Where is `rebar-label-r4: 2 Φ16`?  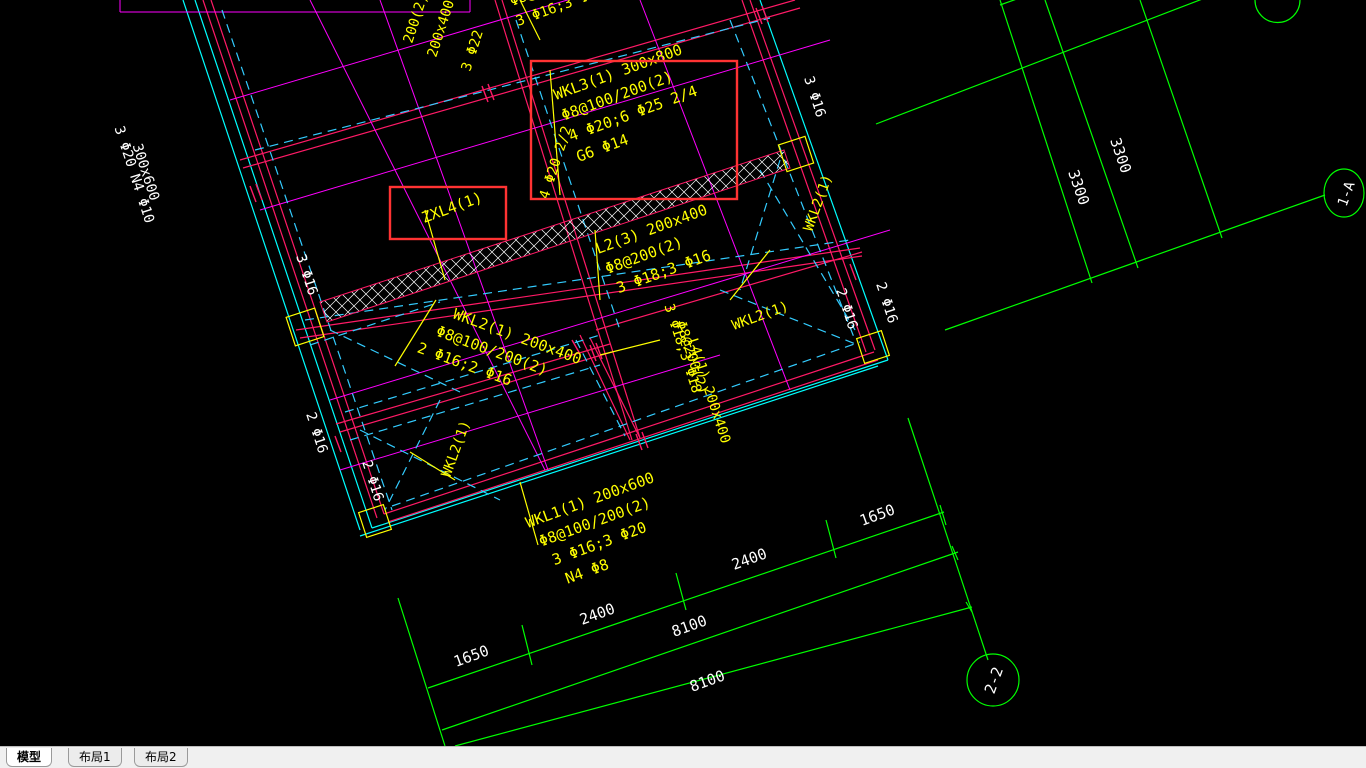
rebar-label-r4: 2 Φ16 is located at coordinates (886, 302).